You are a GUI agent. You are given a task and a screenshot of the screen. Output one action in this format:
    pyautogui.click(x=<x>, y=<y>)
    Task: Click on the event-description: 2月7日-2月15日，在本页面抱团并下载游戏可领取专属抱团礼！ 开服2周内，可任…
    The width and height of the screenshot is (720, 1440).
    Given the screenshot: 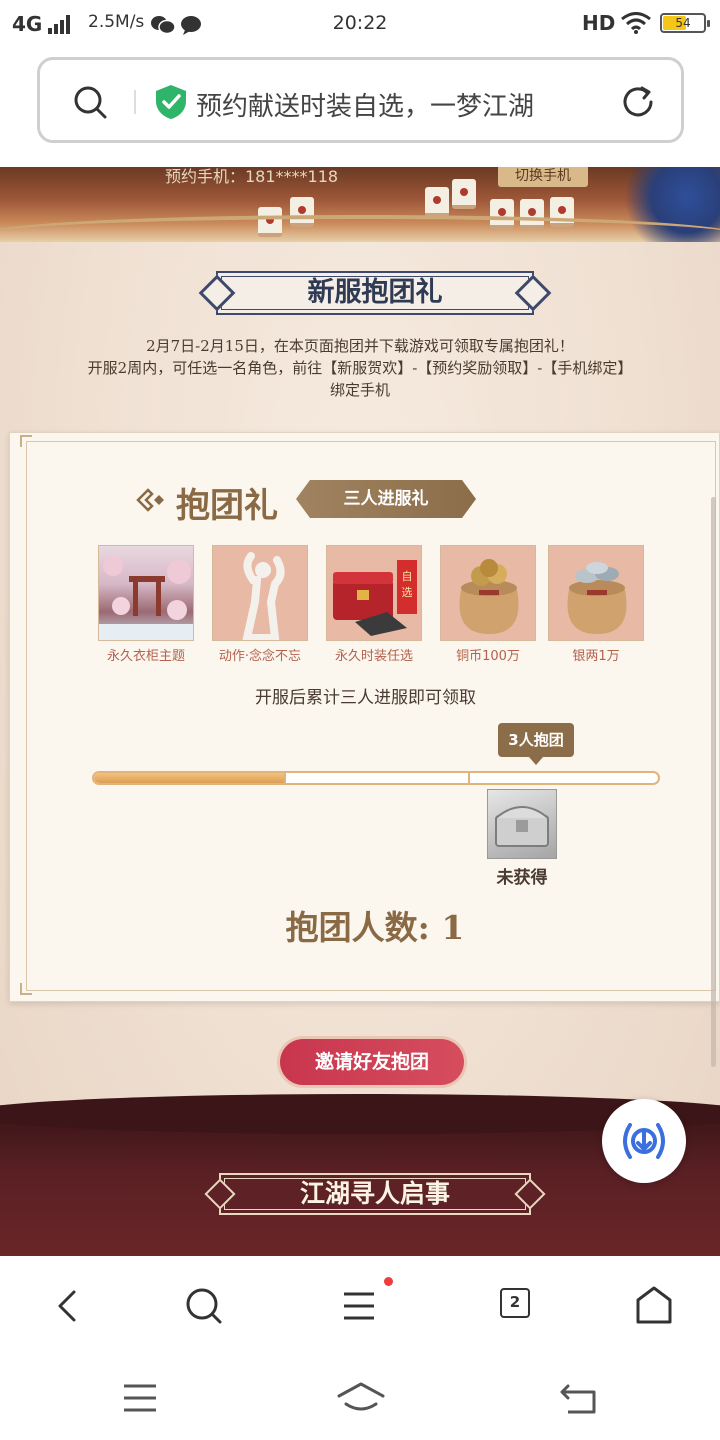 What is the action you would take?
    pyautogui.click(x=360, y=368)
    